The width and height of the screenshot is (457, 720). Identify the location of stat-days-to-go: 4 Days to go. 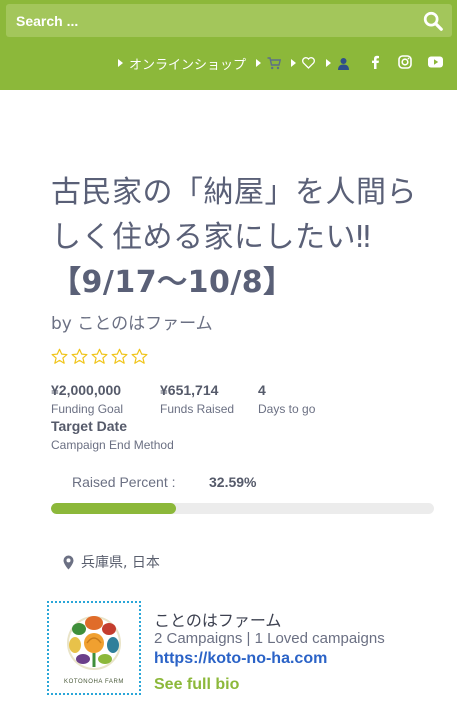
(286, 399).